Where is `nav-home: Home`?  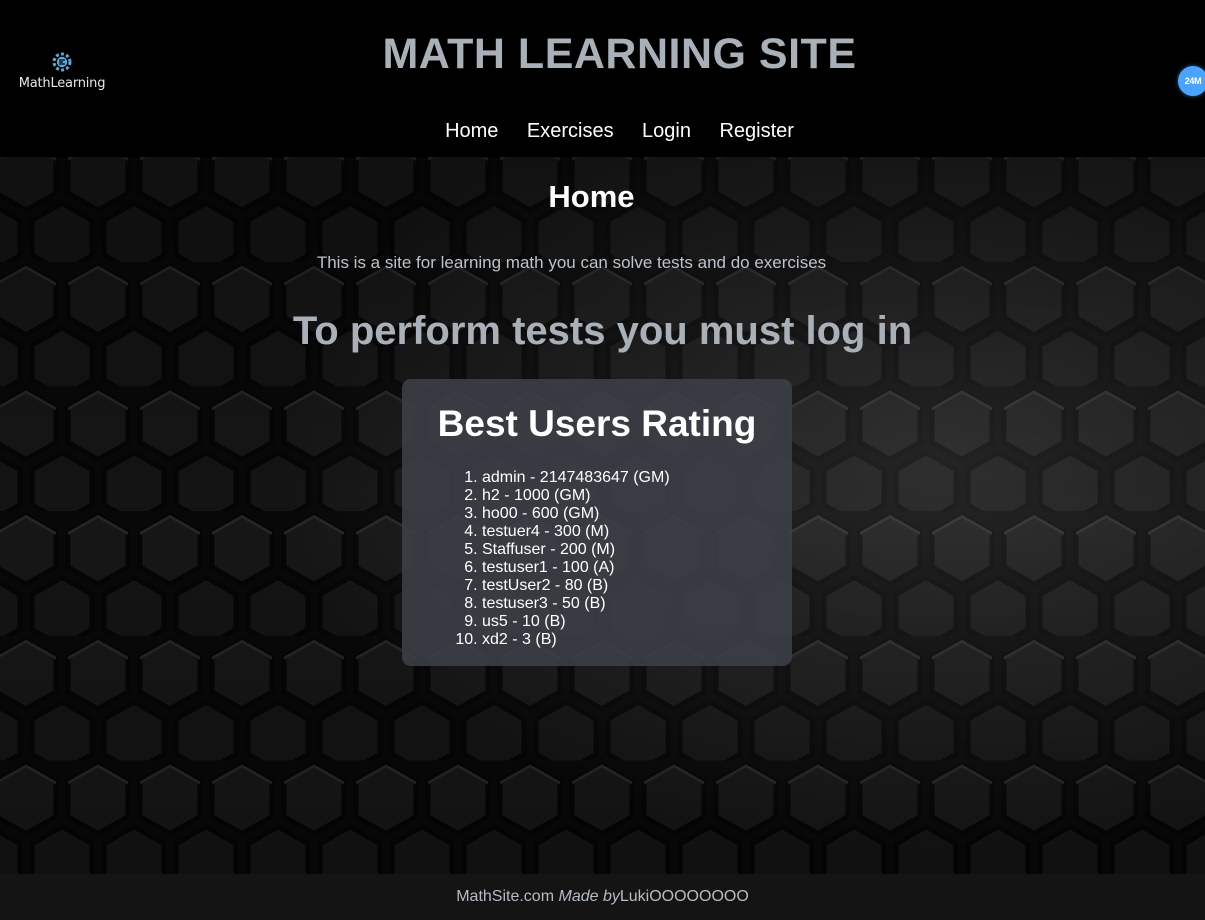
nav-home: Home is located at coordinates (471, 131).